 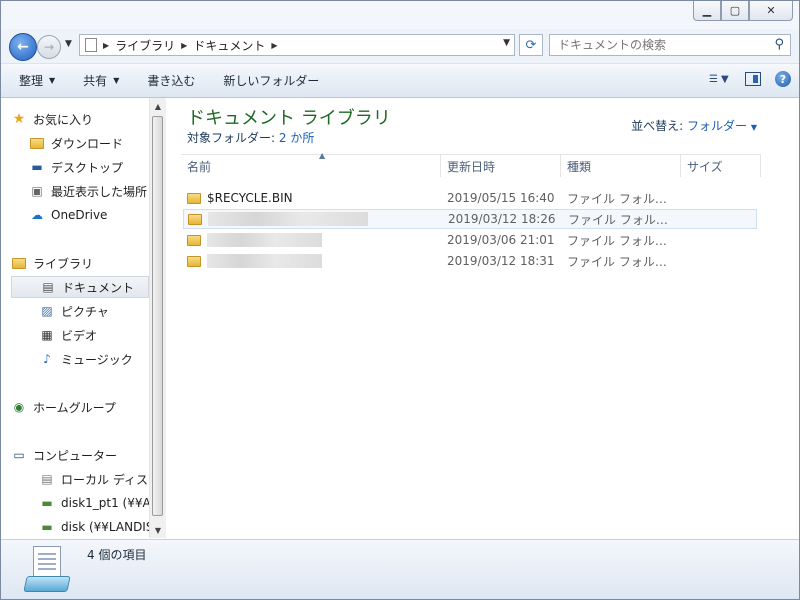 I want to click on close-icon: ✕, so click(x=771, y=10).